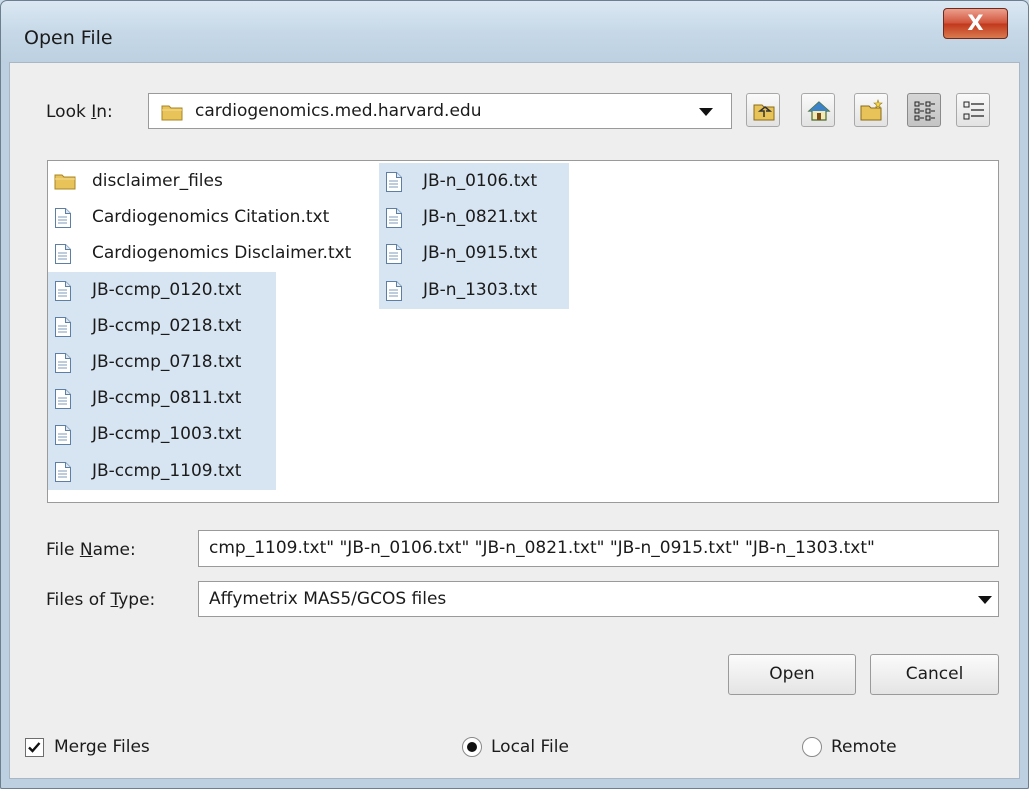  I want to click on file-item-label: JB-ccmp_1109.txt, so click(167, 470).